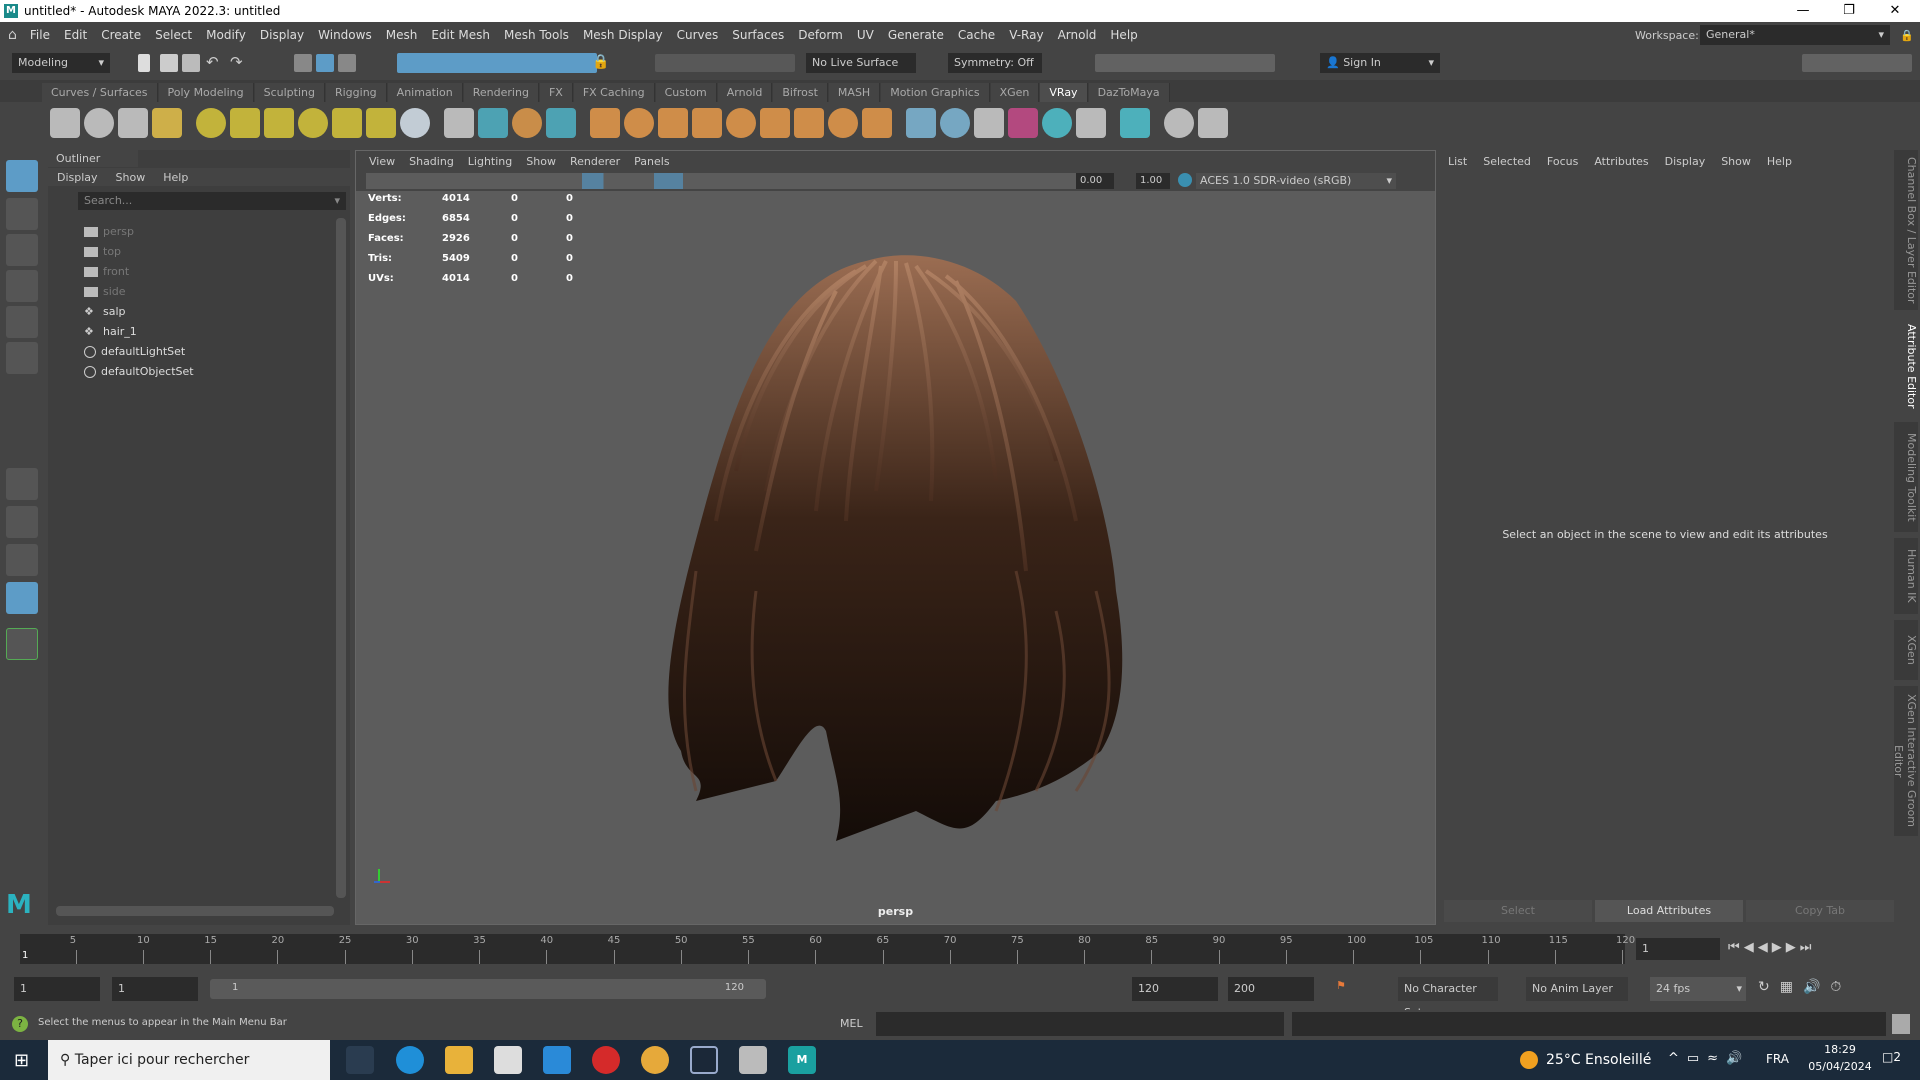  Describe the element at coordinates (106, 272) in the screenshot. I see `outliner-item: front` at that location.